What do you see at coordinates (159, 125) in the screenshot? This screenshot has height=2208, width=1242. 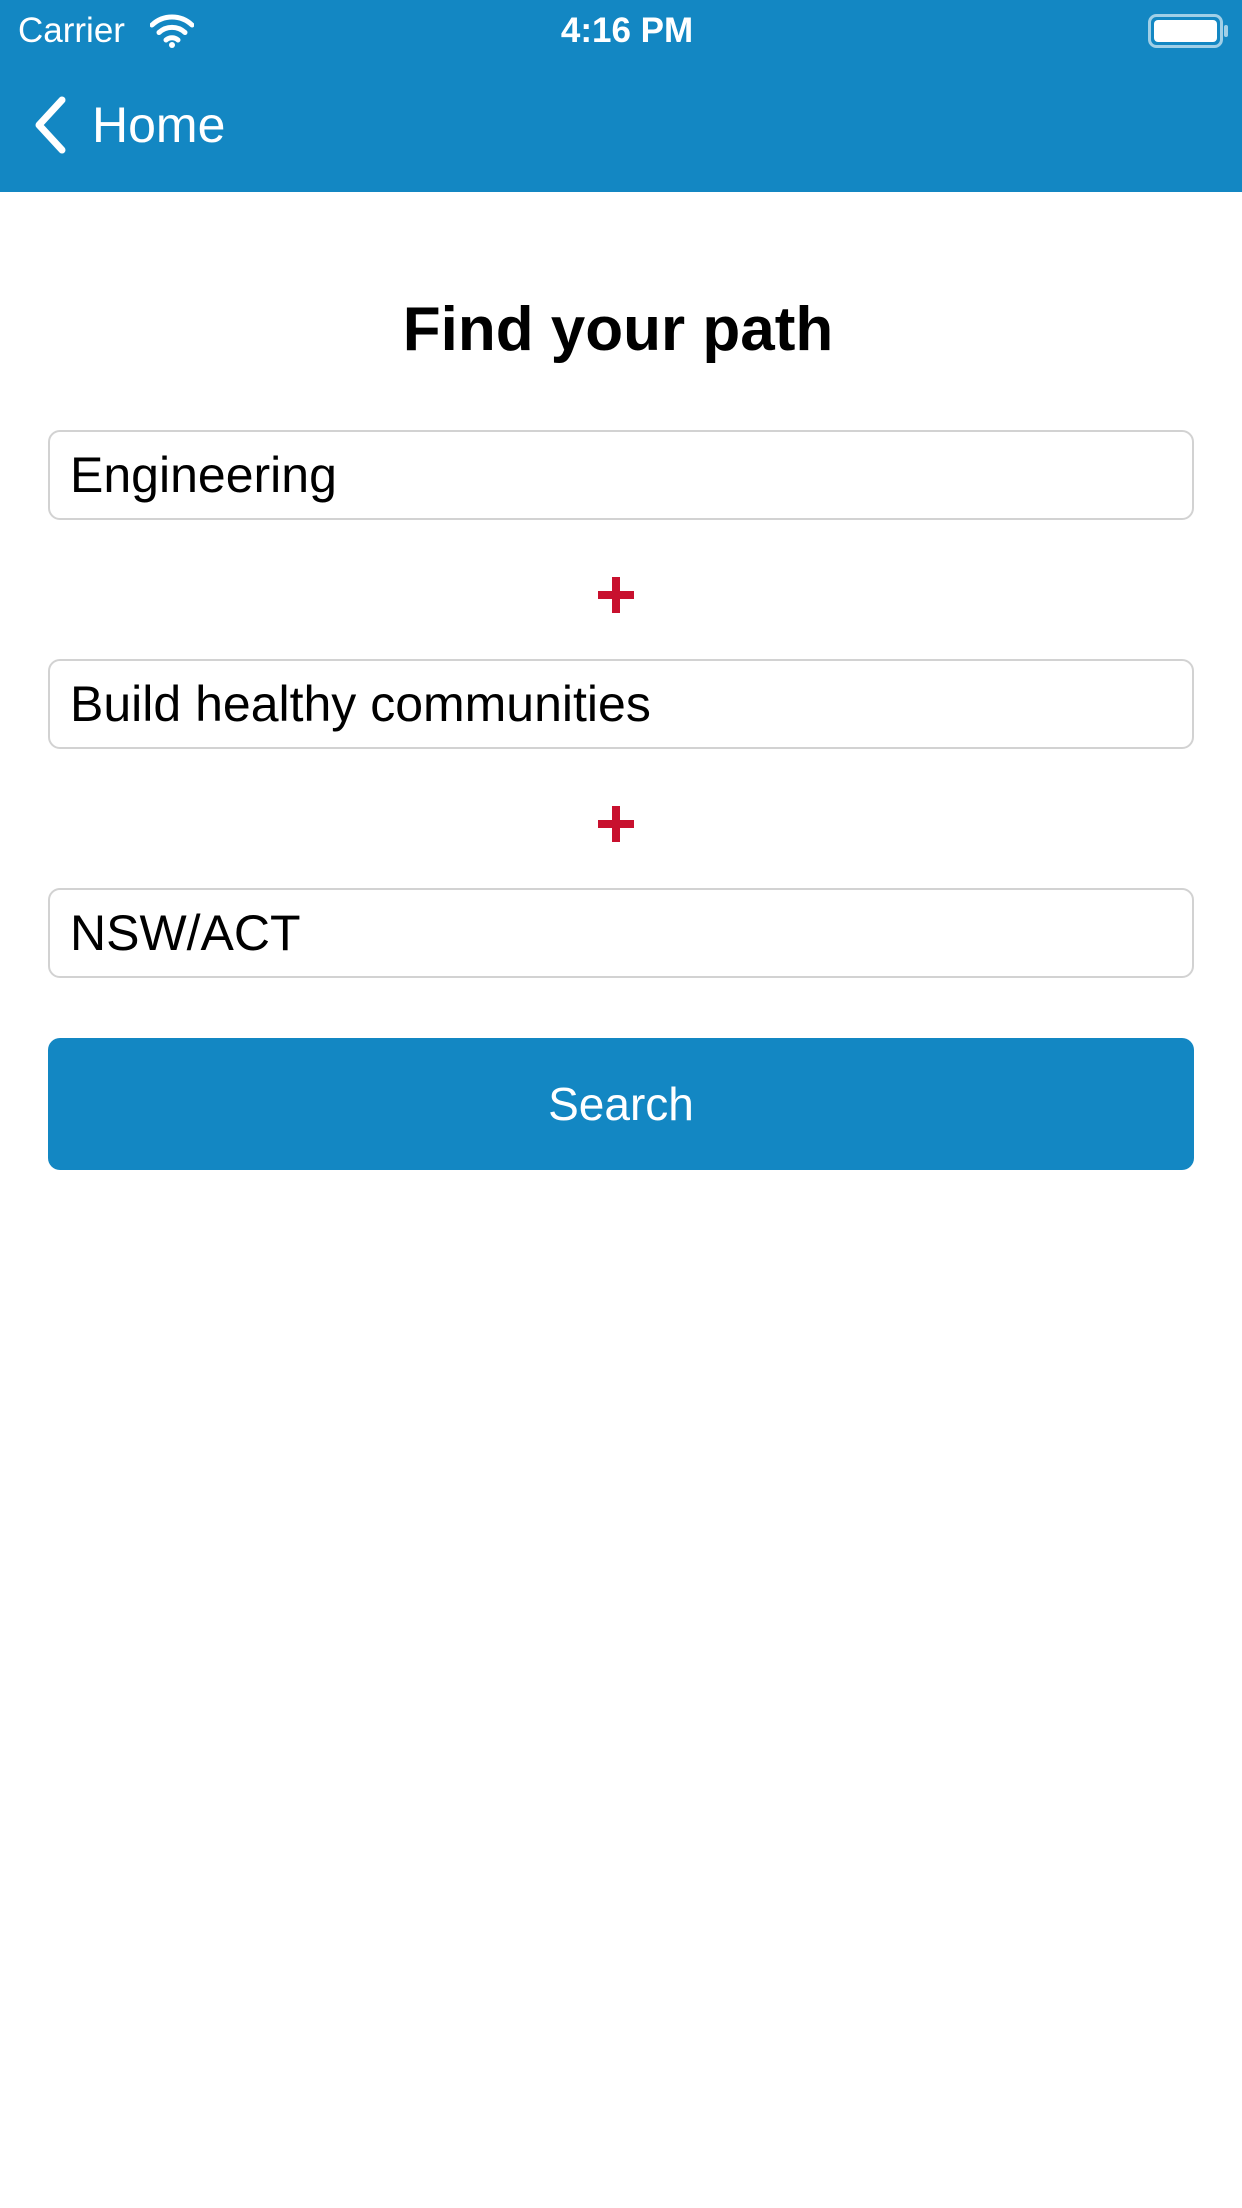 I see `back-button-label: Home` at bounding box center [159, 125].